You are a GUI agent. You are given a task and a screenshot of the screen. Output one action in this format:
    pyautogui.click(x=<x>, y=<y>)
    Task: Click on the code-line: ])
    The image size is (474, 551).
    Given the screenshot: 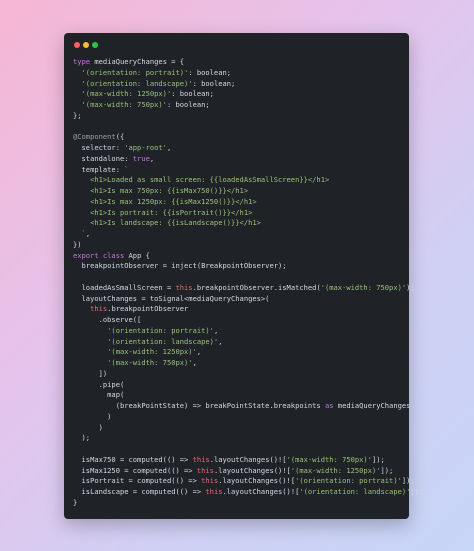 What is the action you would take?
    pyautogui.click(x=238, y=374)
    